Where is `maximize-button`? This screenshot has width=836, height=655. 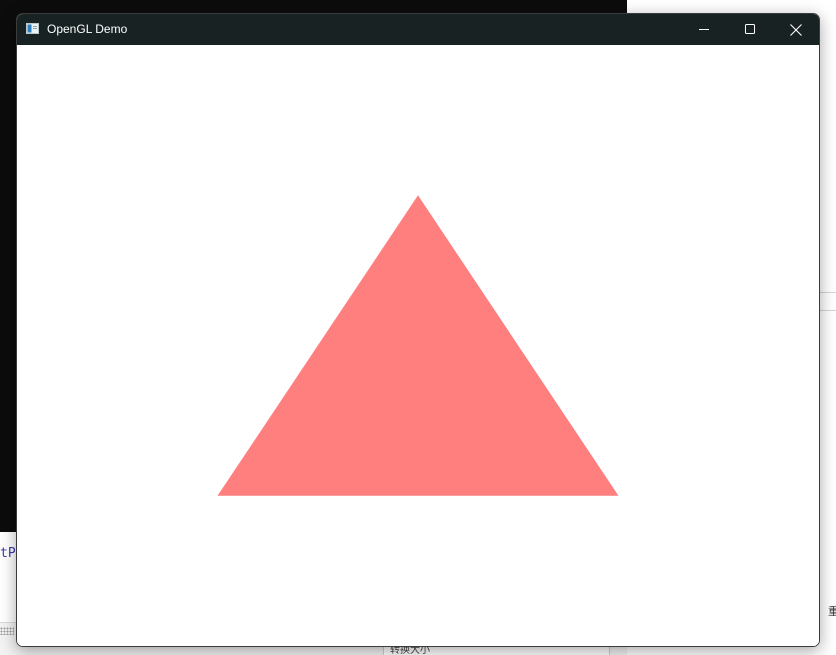
maximize-button is located at coordinates (750, 29).